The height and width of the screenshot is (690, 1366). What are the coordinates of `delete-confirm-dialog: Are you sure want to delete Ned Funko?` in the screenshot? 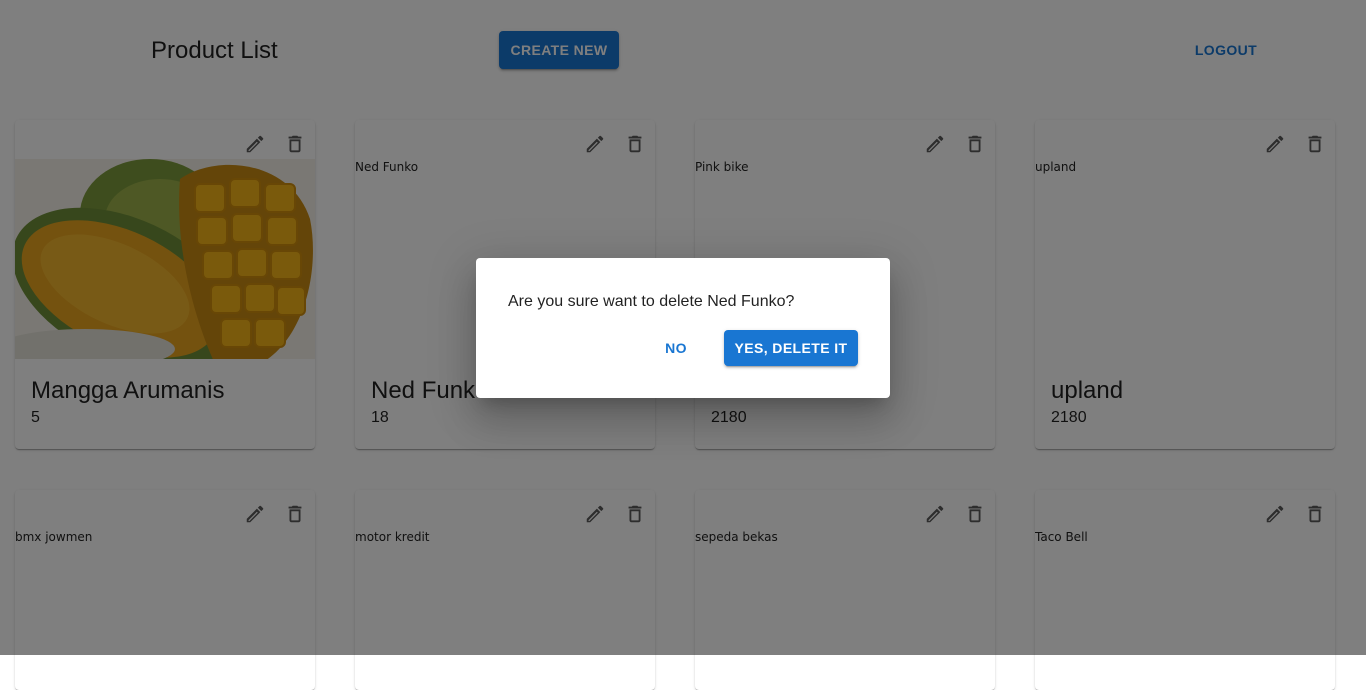 It's located at (683, 328).